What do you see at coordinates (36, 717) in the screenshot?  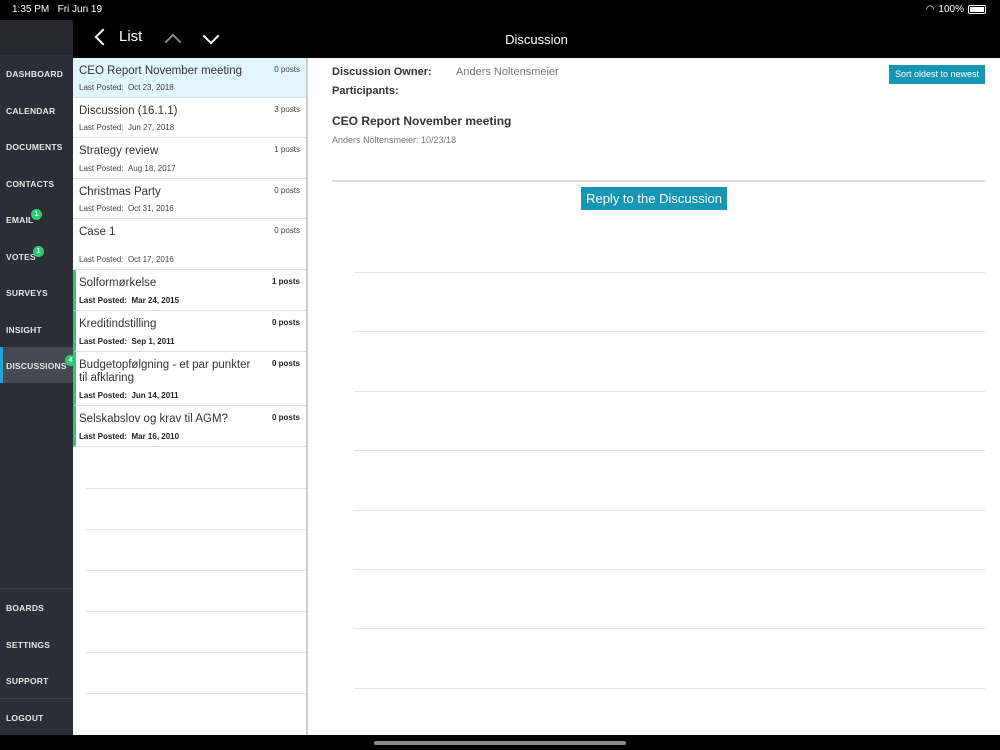 I see `sidebar-item-logout: LOGOUT` at bounding box center [36, 717].